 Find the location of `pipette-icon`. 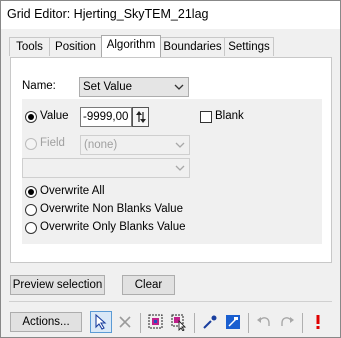

pipette-icon is located at coordinates (210, 322).